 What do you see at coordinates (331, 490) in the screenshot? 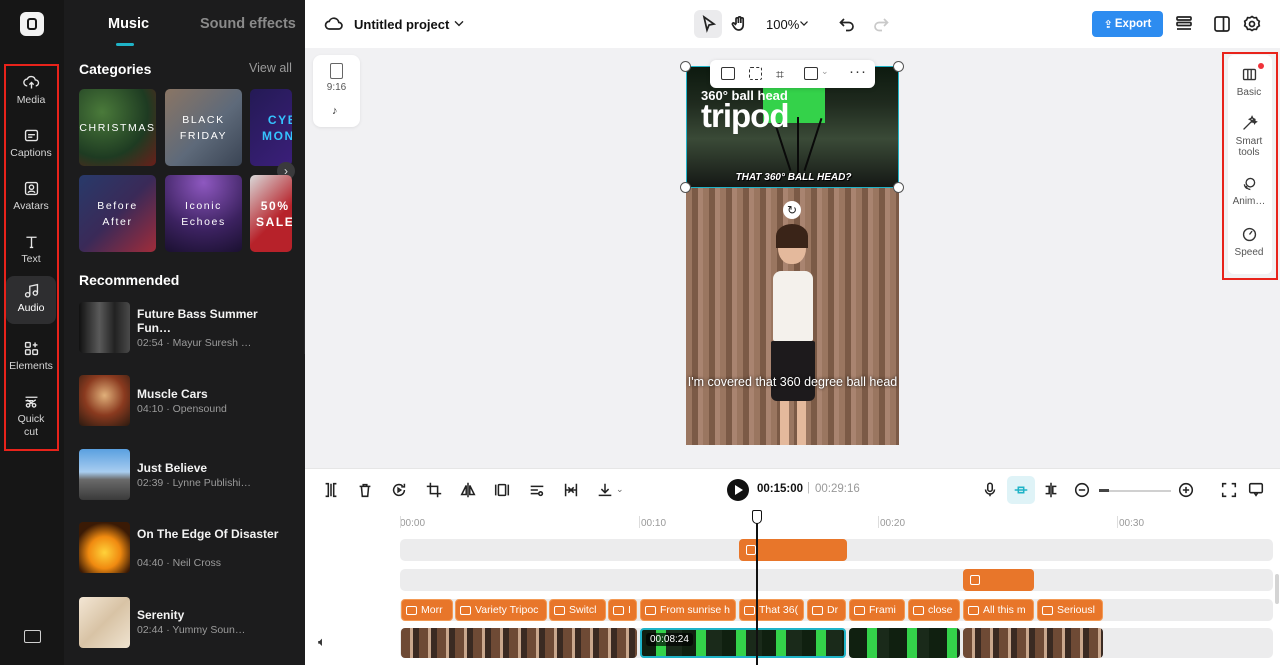
I see `split-icon` at bounding box center [331, 490].